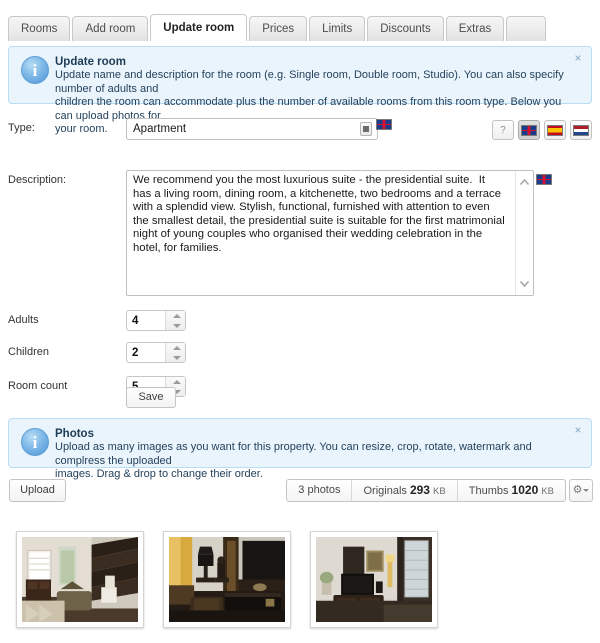 The width and height of the screenshot is (600, 643). What do you see at coordinates (525, 490) in the screenshot?
I see `thumbs-value: 1020` at bounding box center [525, 490].